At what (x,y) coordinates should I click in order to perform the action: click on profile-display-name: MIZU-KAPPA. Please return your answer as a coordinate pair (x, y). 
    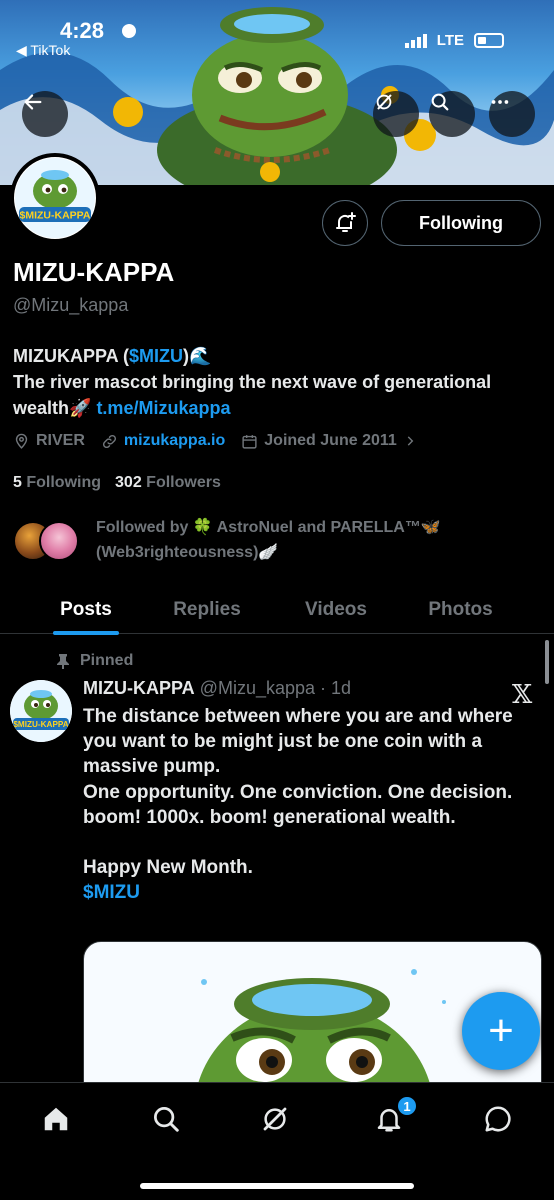
    Looking at the image, I should click on (94, 272).